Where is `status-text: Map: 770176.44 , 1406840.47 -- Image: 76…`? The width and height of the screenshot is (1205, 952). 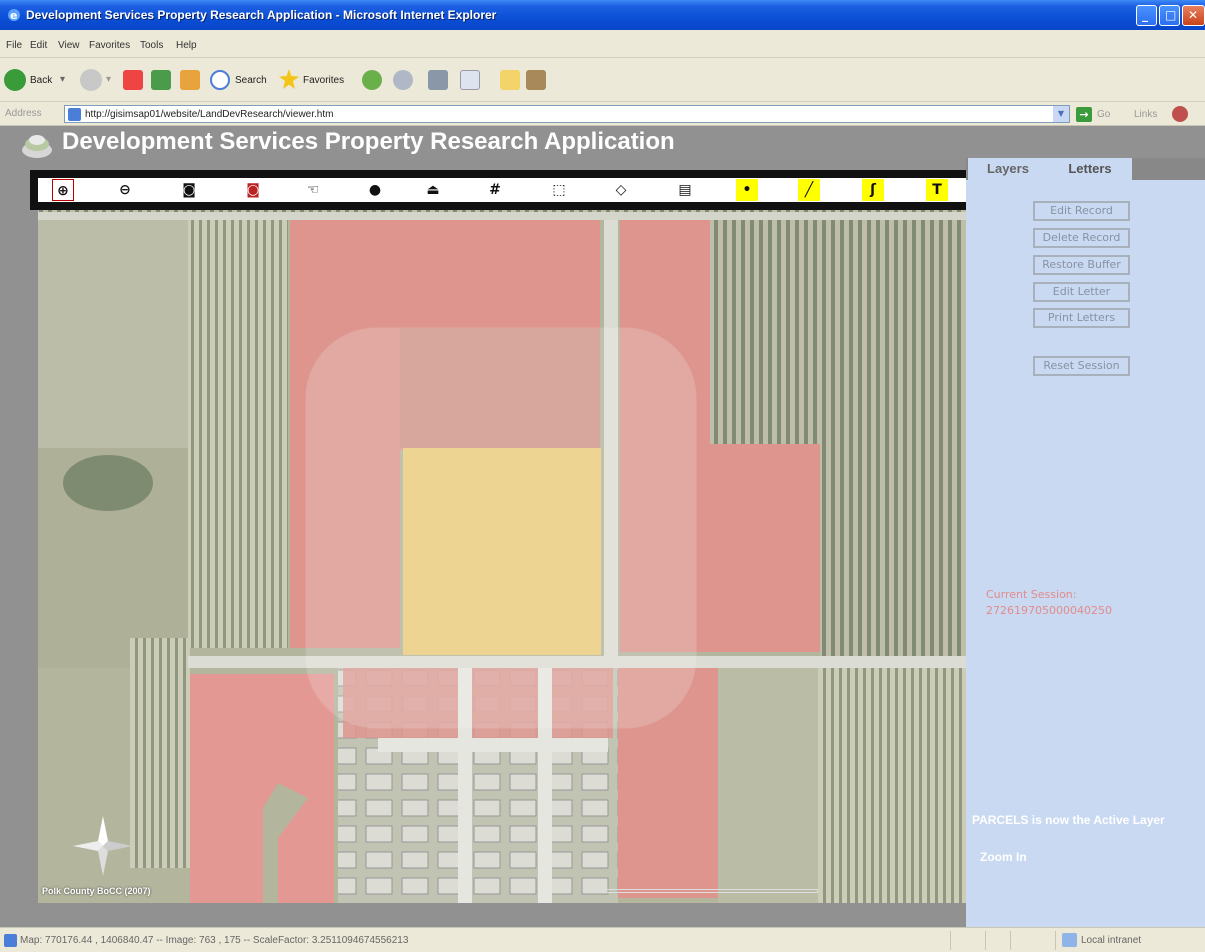
status-text: Map: 770176.44 , 1406840.47 -- Image: 76… is located at coordinates (214, 940).